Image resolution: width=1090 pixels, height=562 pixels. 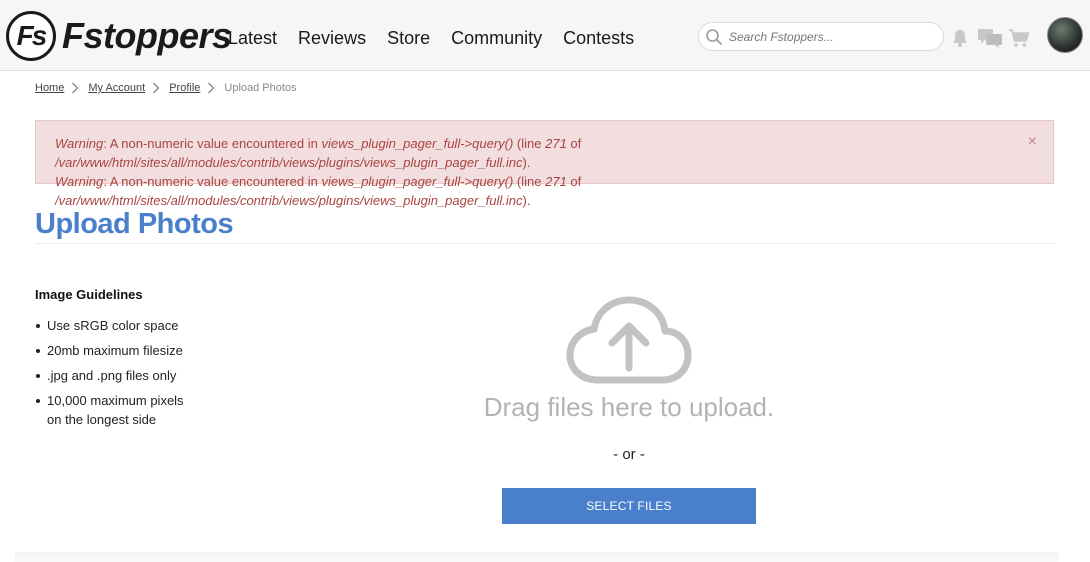 What do you see at coordinates (135, 325) in the screenshot?
I see `list-item: Use sRGB color space` at bounding box center [135, 325].